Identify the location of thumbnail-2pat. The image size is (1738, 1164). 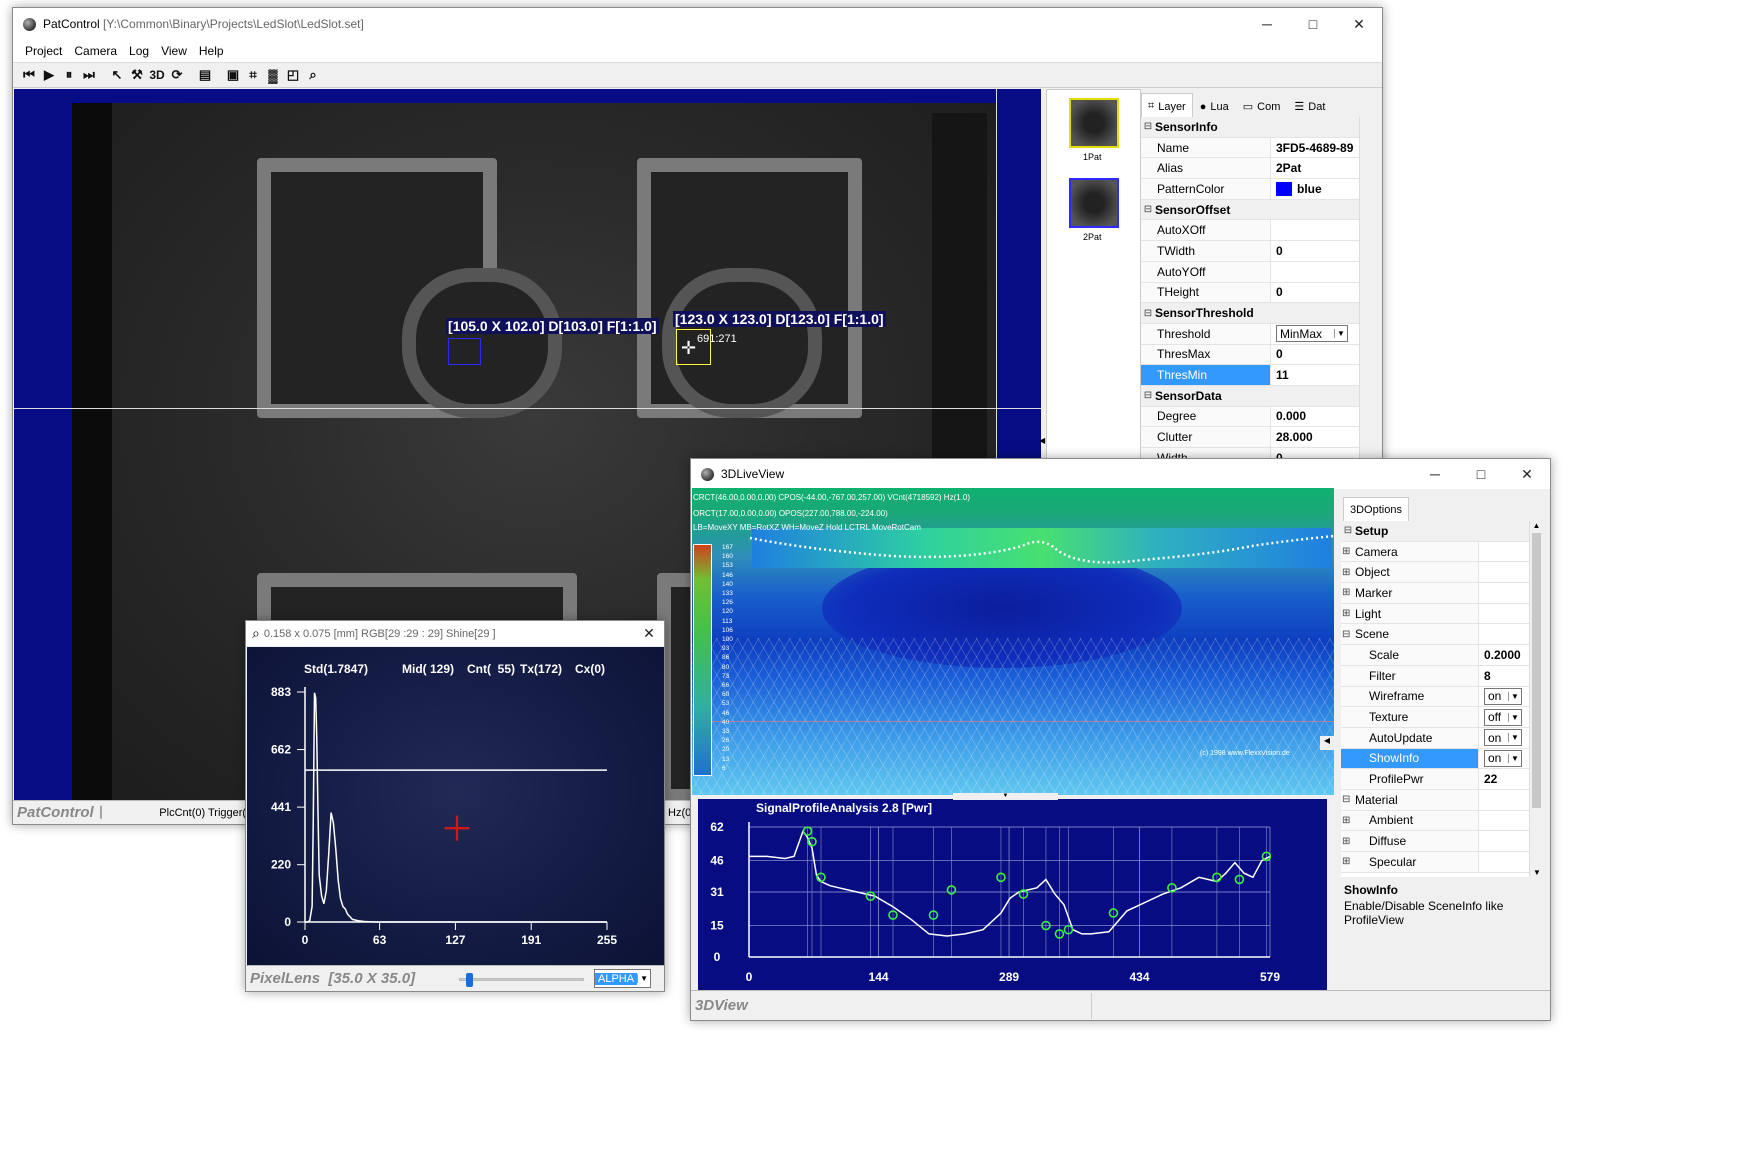
(1094, 203).